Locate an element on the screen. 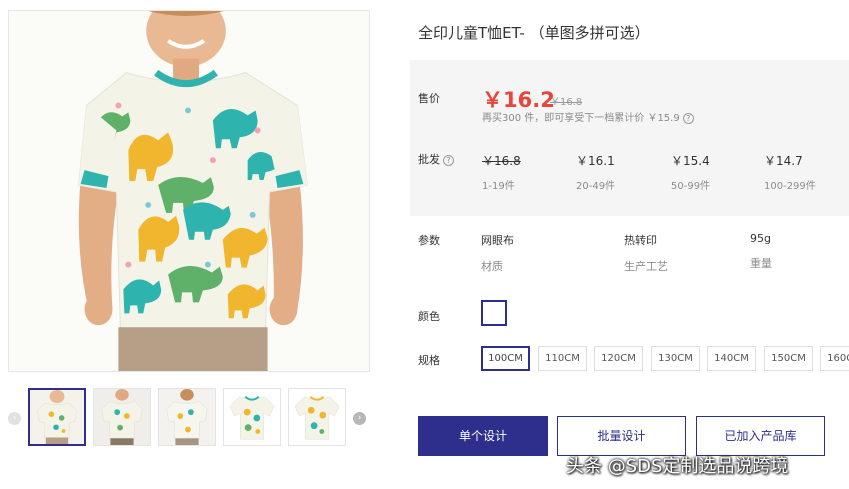  size-option-100: 100CM is located at coordinates (505, 358).